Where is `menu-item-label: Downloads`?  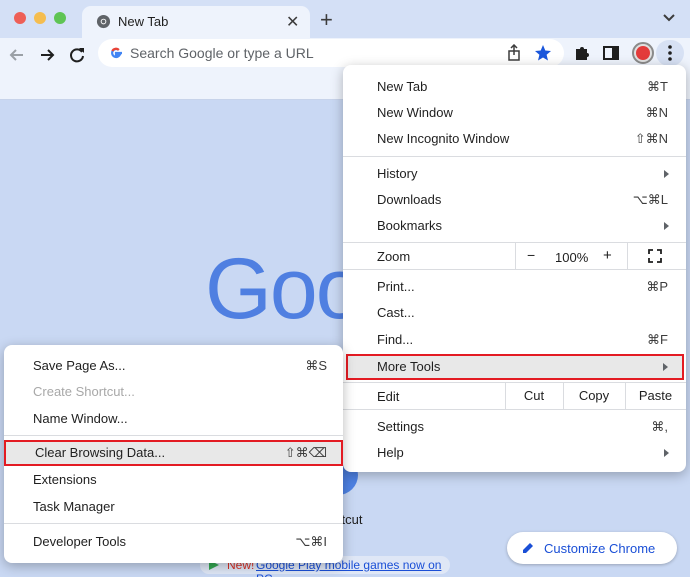 menu-item-label: Downloads is located at coordinates (409, 199).